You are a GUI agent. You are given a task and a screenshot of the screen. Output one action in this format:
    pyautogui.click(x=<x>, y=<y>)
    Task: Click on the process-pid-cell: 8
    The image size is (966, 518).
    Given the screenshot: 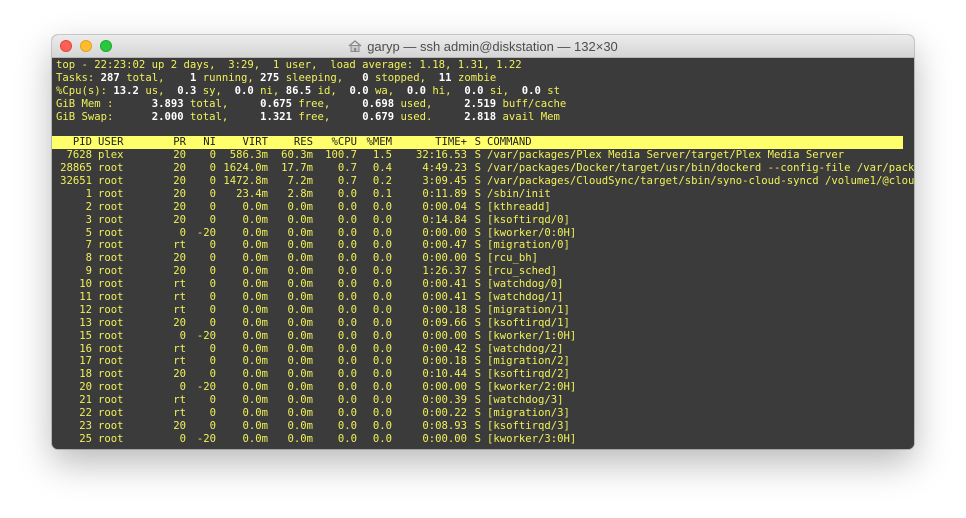 What is the action you would take?
    pyautogui.click(x=88, y=258)
    